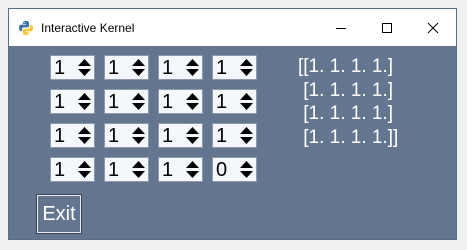 The image size is (467, 250). Describe the element at coordinates (232, 27) in the screenshot. I see `title-bar: Interactive Kernel` at that location.